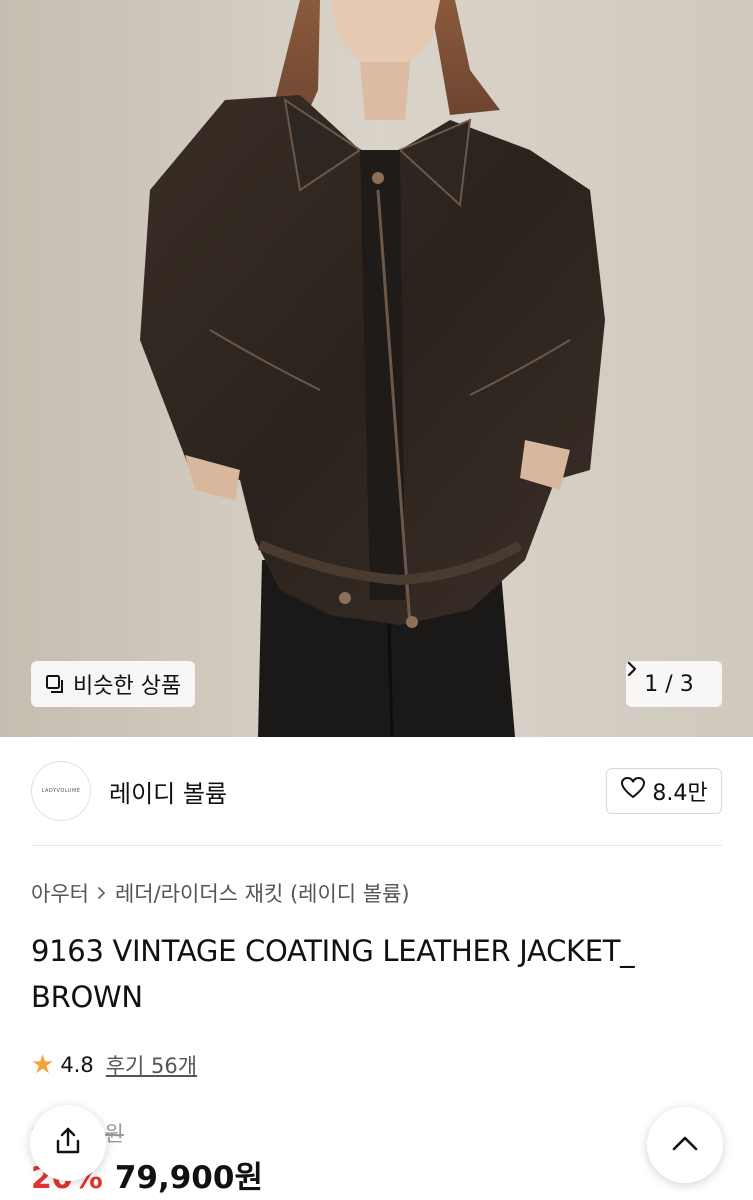 The image size is (753, 1200). Describe the element at coordinates (102, 893) in the screenshot. I see `chevron-right-icon` at that location.